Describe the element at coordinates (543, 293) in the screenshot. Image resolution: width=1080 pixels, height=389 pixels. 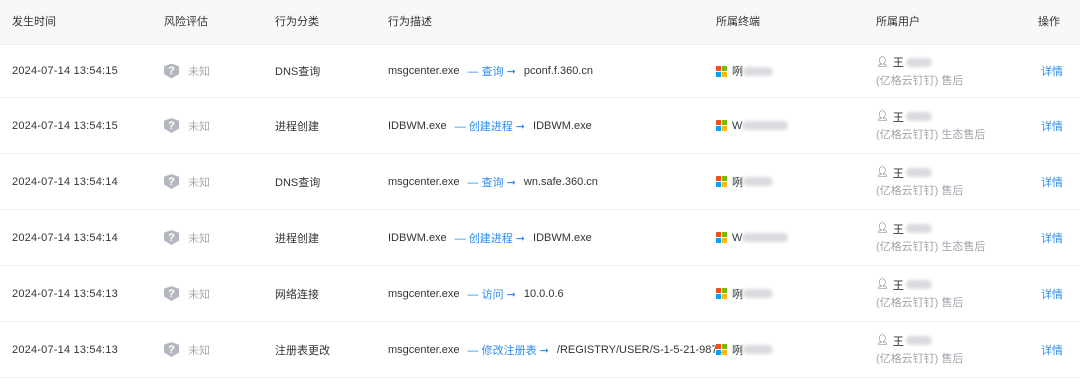
I see `target-name: 10.0.0.6` at that location.